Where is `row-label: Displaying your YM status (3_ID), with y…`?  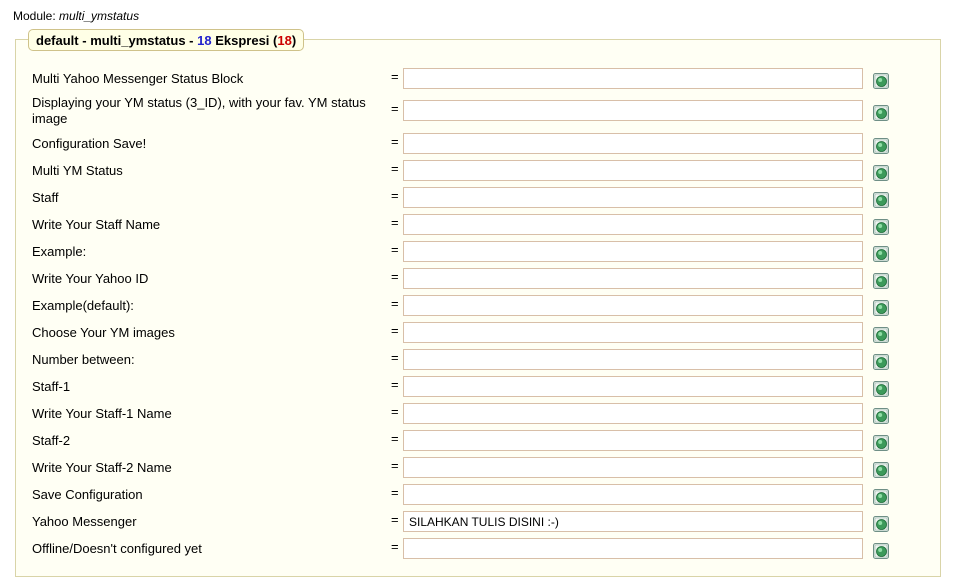
row-label: Displaying your YM status (3_ID), with y… is located at coordinates (199, 110).